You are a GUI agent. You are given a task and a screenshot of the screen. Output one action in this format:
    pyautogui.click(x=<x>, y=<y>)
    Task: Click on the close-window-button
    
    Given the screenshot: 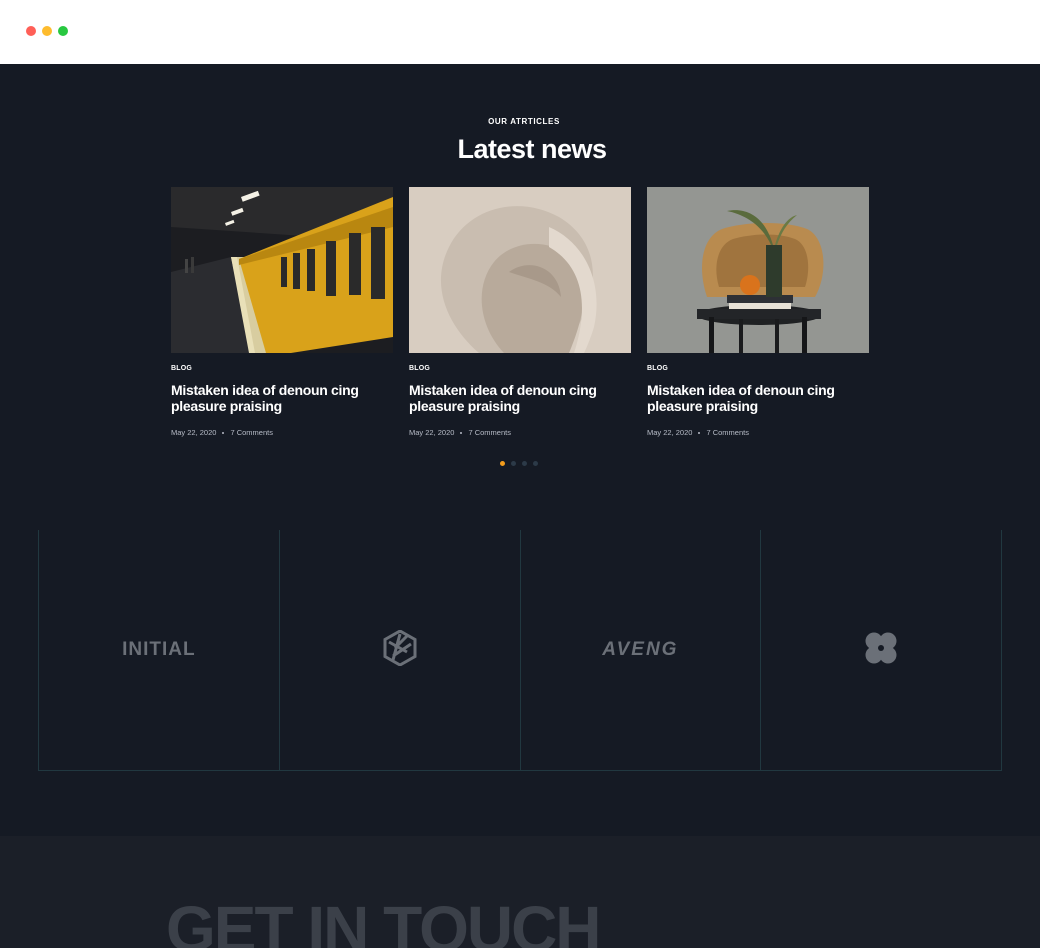 What is the action you would take?
    pyautogui.click(x=31, y=31)
    